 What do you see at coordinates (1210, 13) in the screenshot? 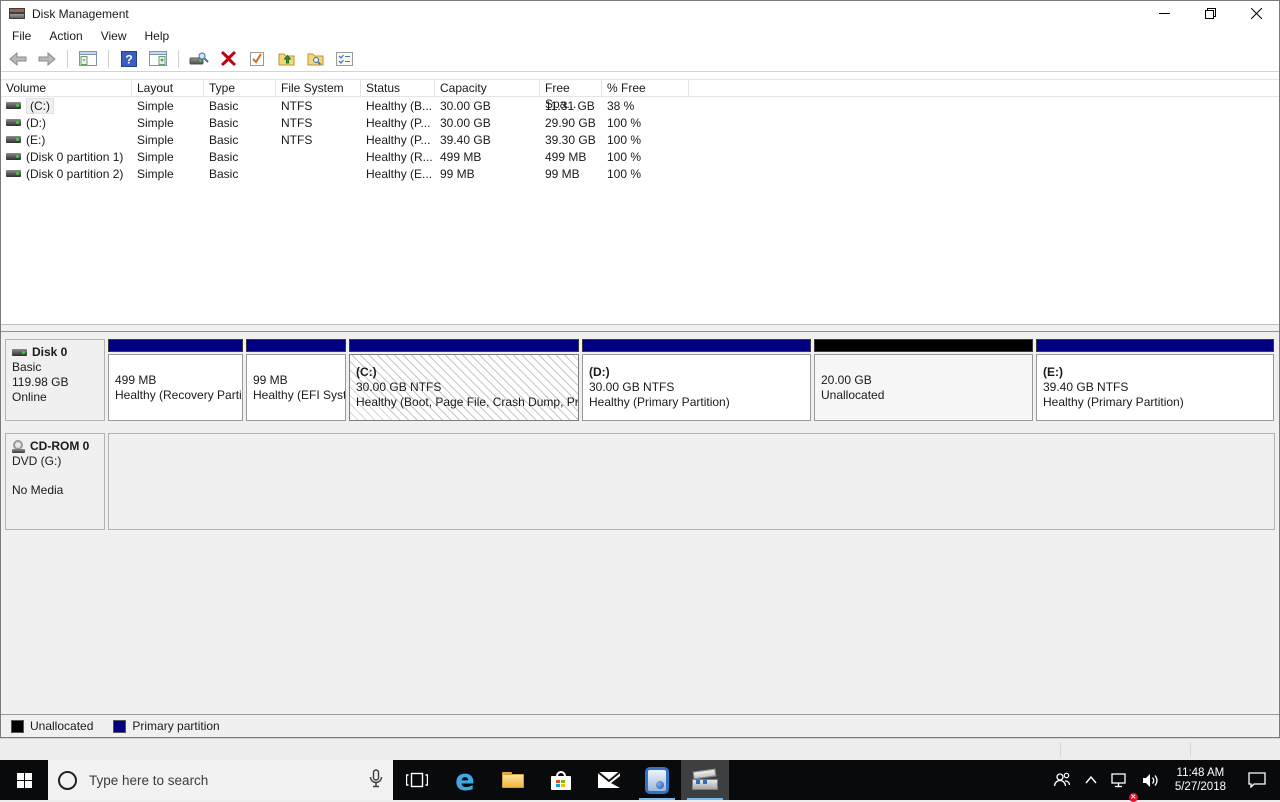
I see `restore-button` at bounding box center [1210, 13].